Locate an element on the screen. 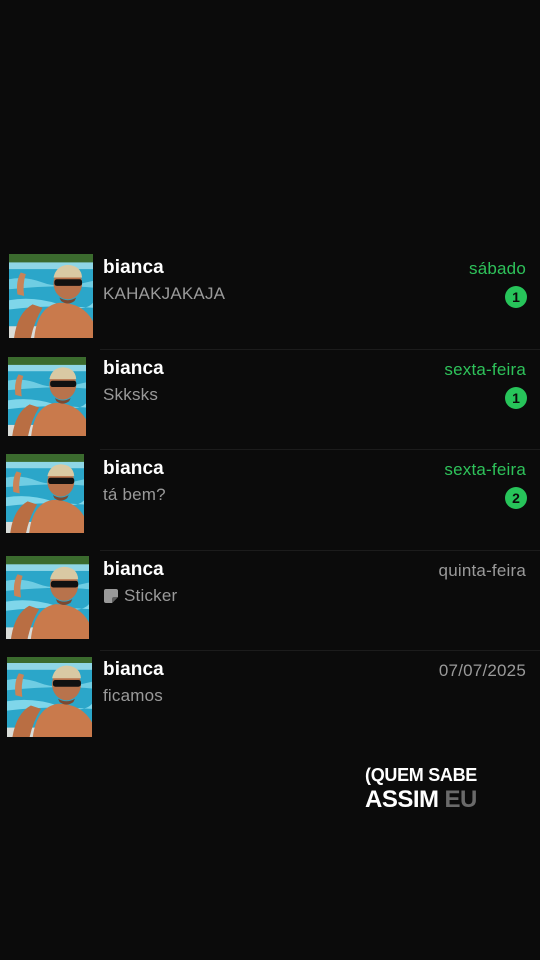  unread-badge: 2 is located at coordinates (516, 498).